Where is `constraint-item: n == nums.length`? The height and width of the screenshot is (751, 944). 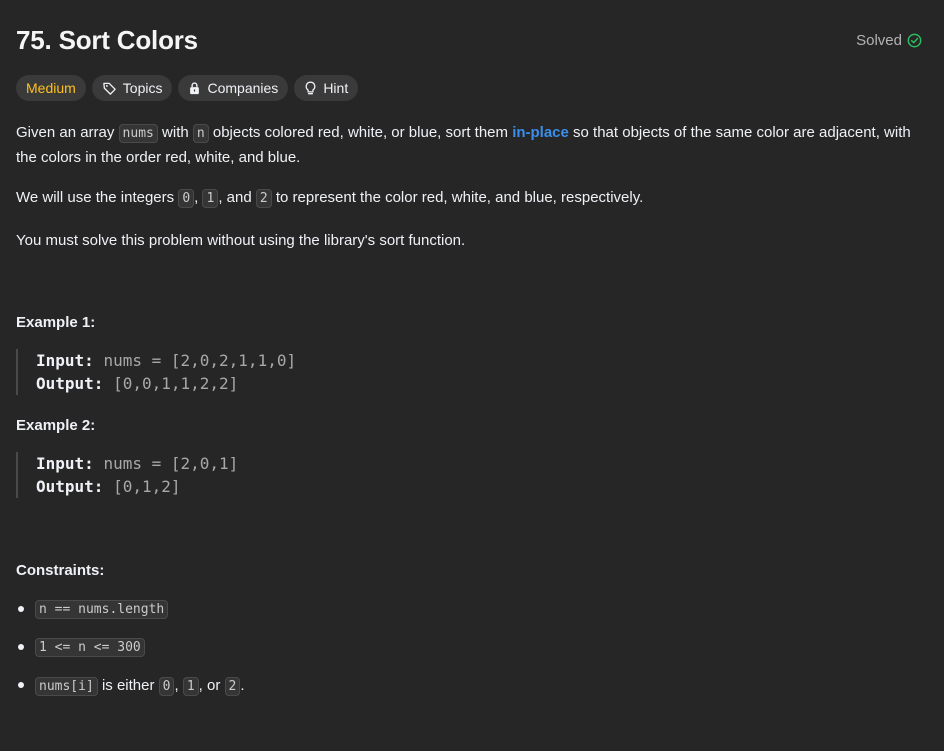 constraint-item: n == nums.length is located at coordinates (472, 609).